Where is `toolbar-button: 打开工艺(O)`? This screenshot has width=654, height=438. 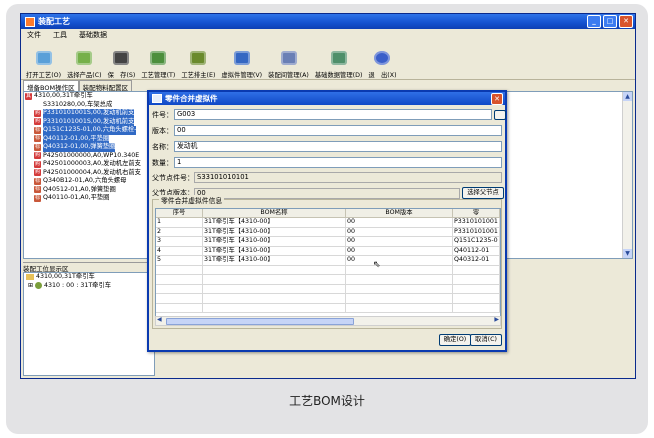
toolbar-button: 打开工艺(O) is located at coordinates (43, 63).